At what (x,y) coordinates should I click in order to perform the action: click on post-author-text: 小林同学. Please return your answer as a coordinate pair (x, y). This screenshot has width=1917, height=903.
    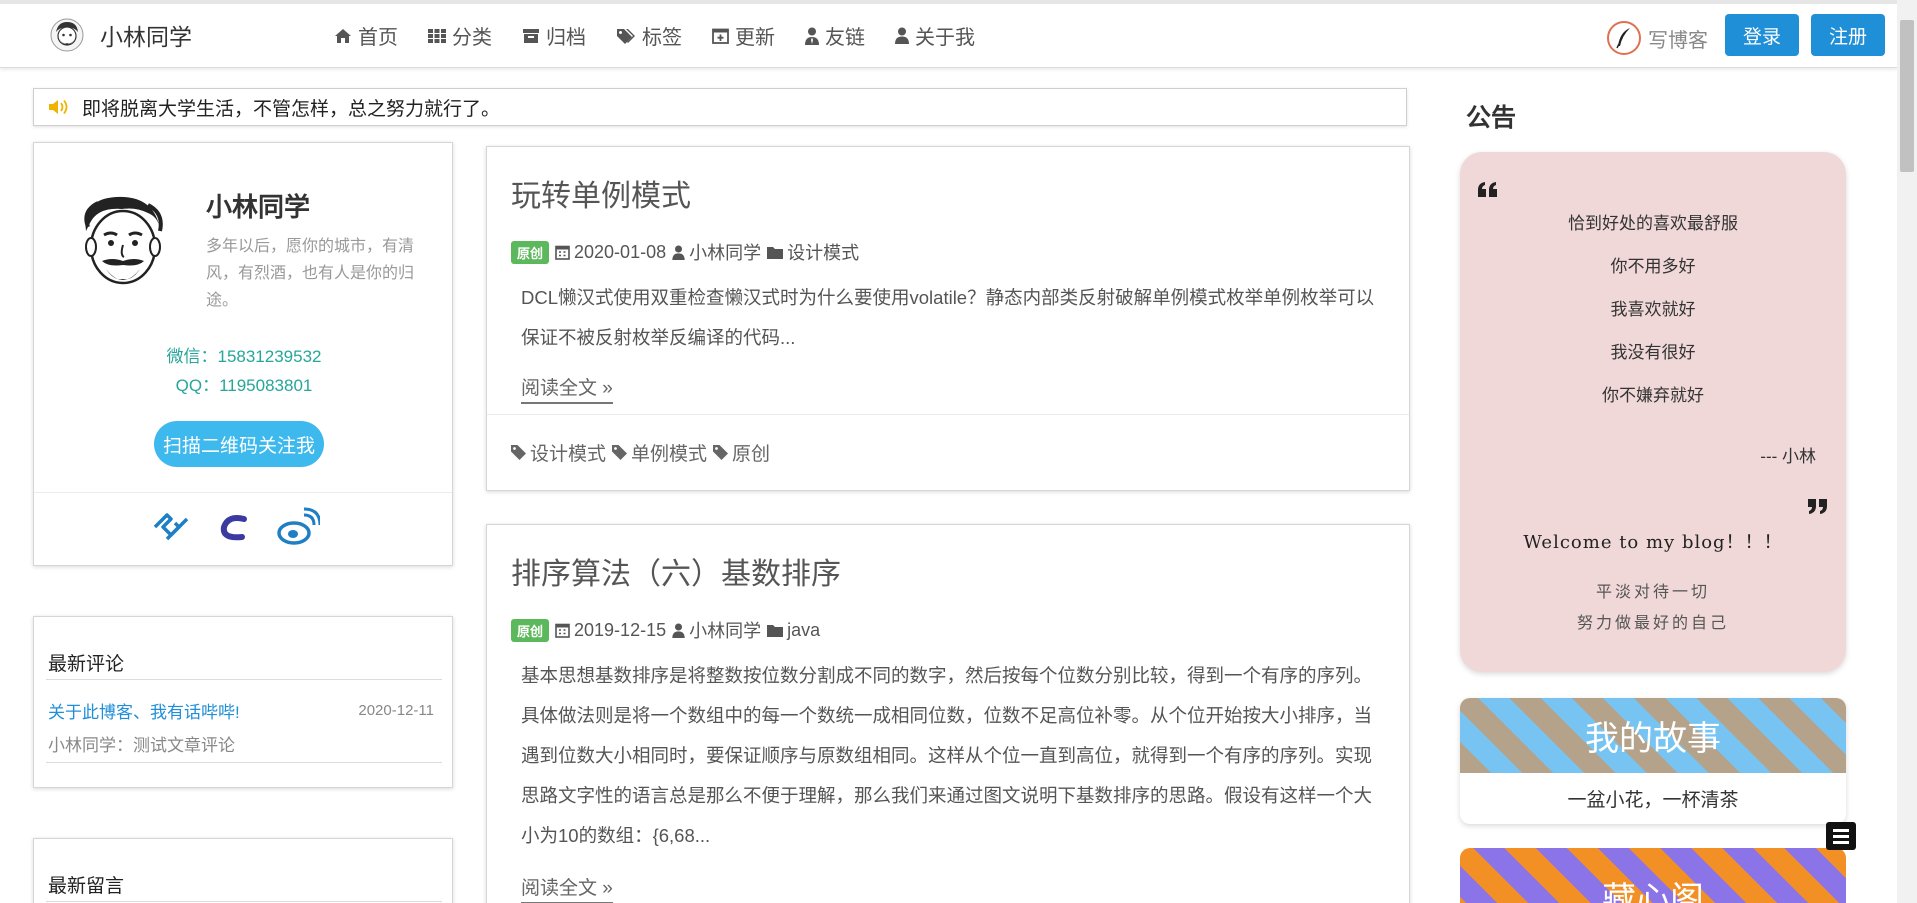
    Looking at the image, I should click on (725, 253).